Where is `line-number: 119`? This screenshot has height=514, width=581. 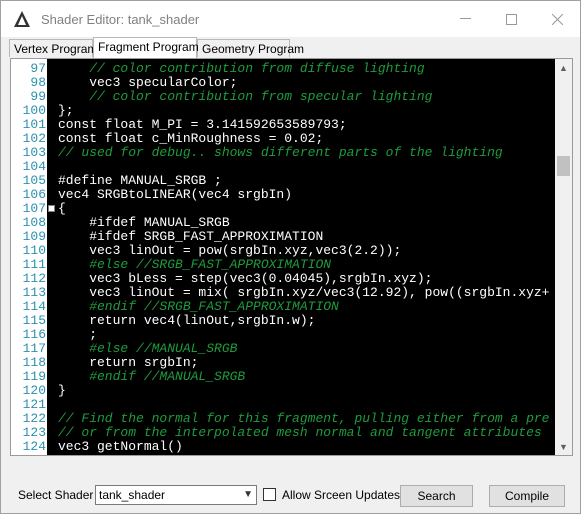
line-number: 119 is located at coordinates (34, 376).